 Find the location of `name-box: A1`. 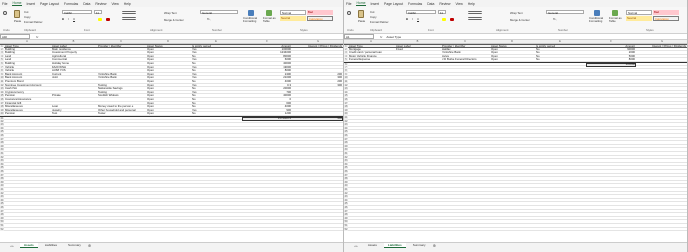

name-box: A1 is located at coordinates (359, 36).